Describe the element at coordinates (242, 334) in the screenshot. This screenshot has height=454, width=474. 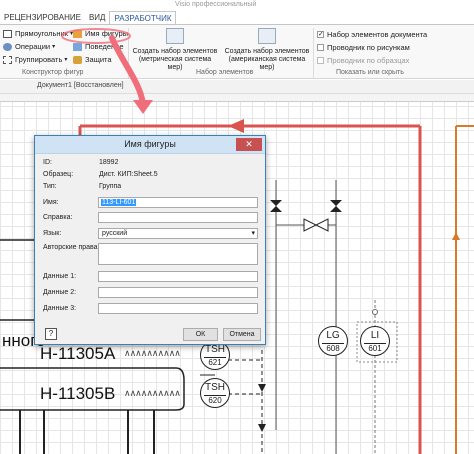
I see `cancel-button: Отмена` at that location.